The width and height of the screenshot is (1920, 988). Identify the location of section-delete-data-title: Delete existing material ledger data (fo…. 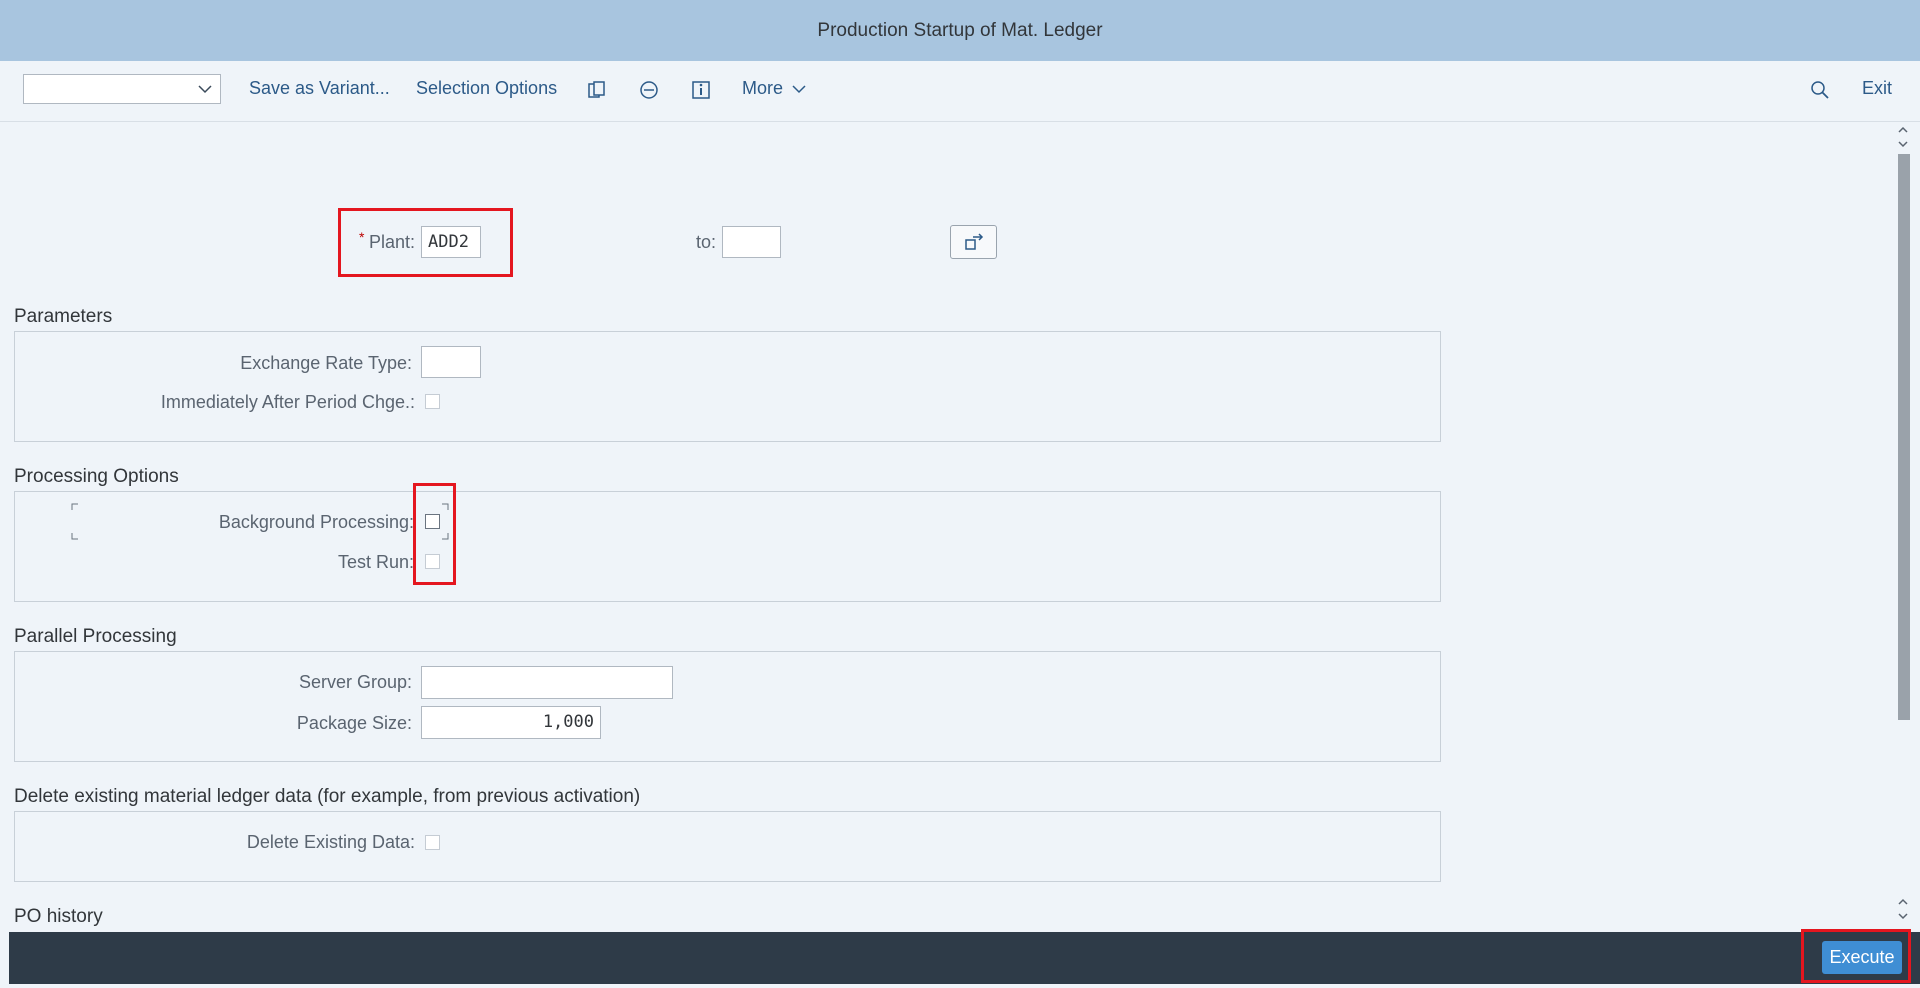
(327, 796).